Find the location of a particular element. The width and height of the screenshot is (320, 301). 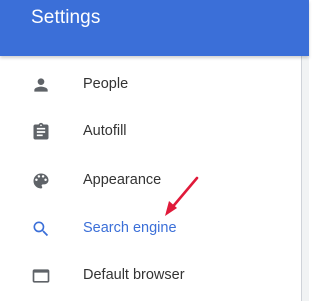

sidebar-item-label: Autofill is located at coordinates (105, 131).